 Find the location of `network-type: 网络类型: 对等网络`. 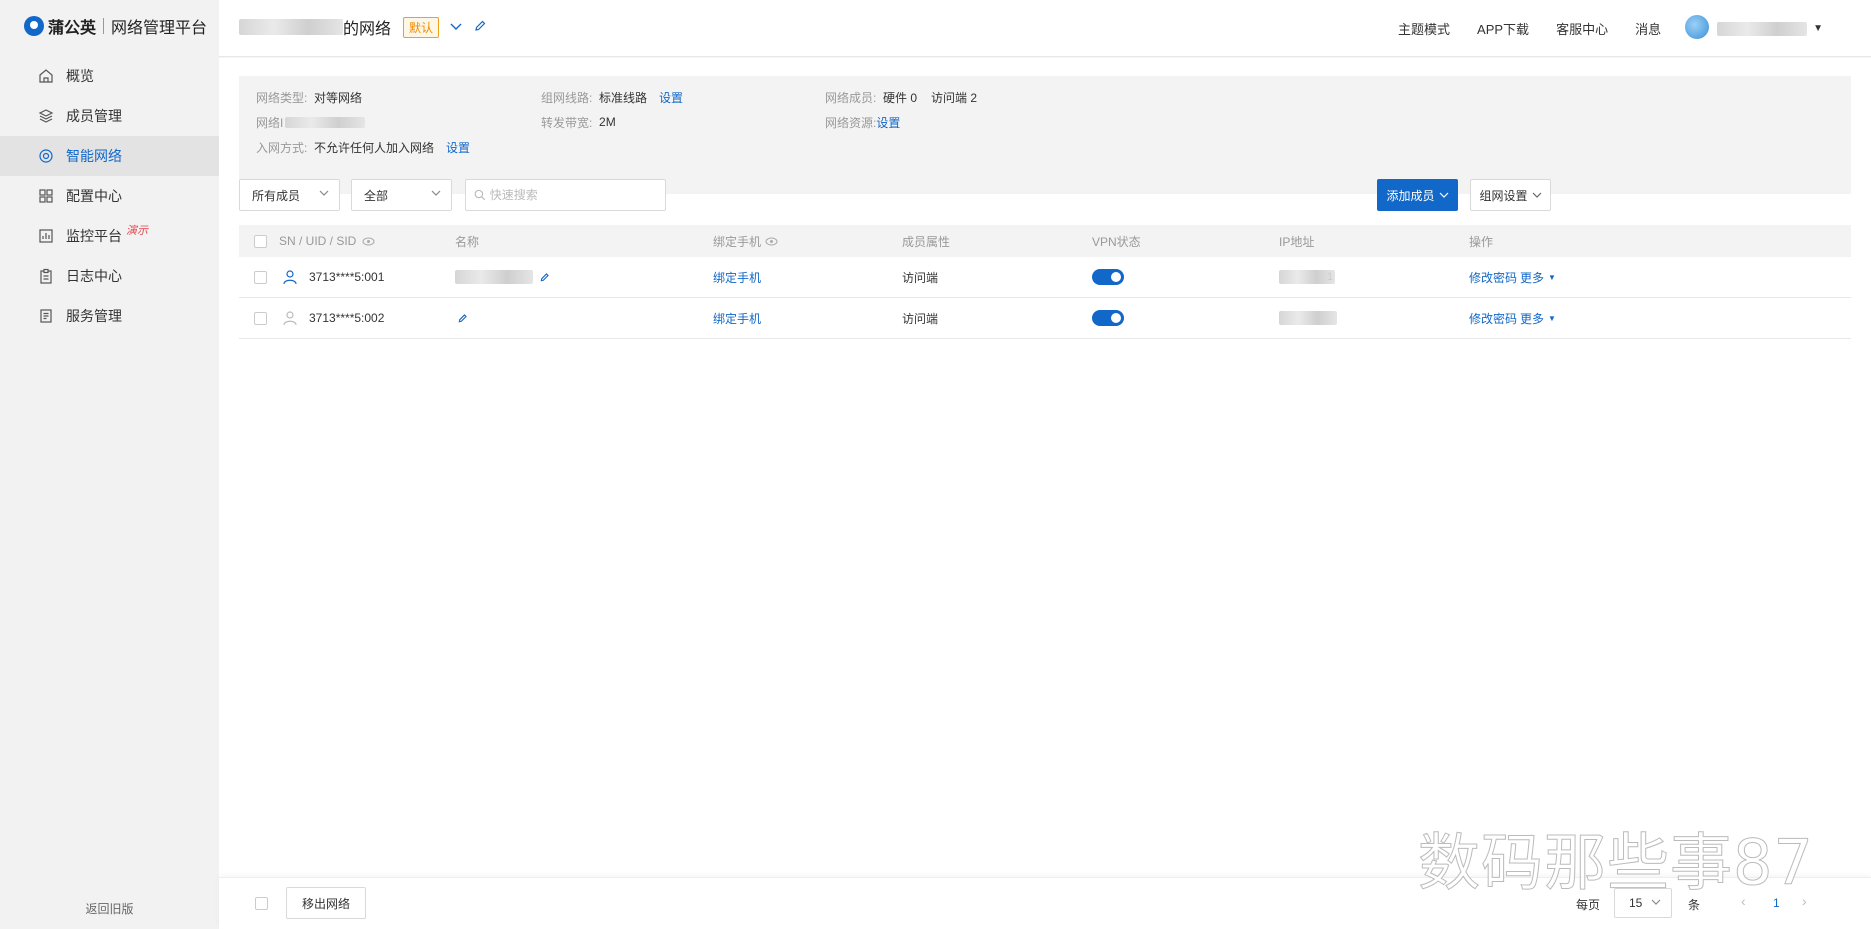

network-type: 网络类型: 对等网络 is located at coordinates (309, 97).